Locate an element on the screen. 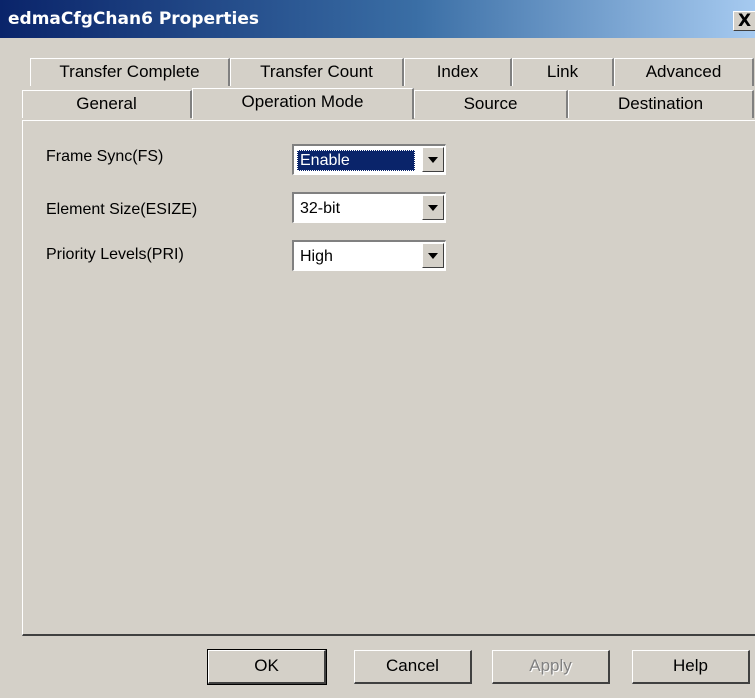 Image resolution: width=755 pixels, height=698 pixels. tab-advanced: Advanced is located at coordinates (684, 72).